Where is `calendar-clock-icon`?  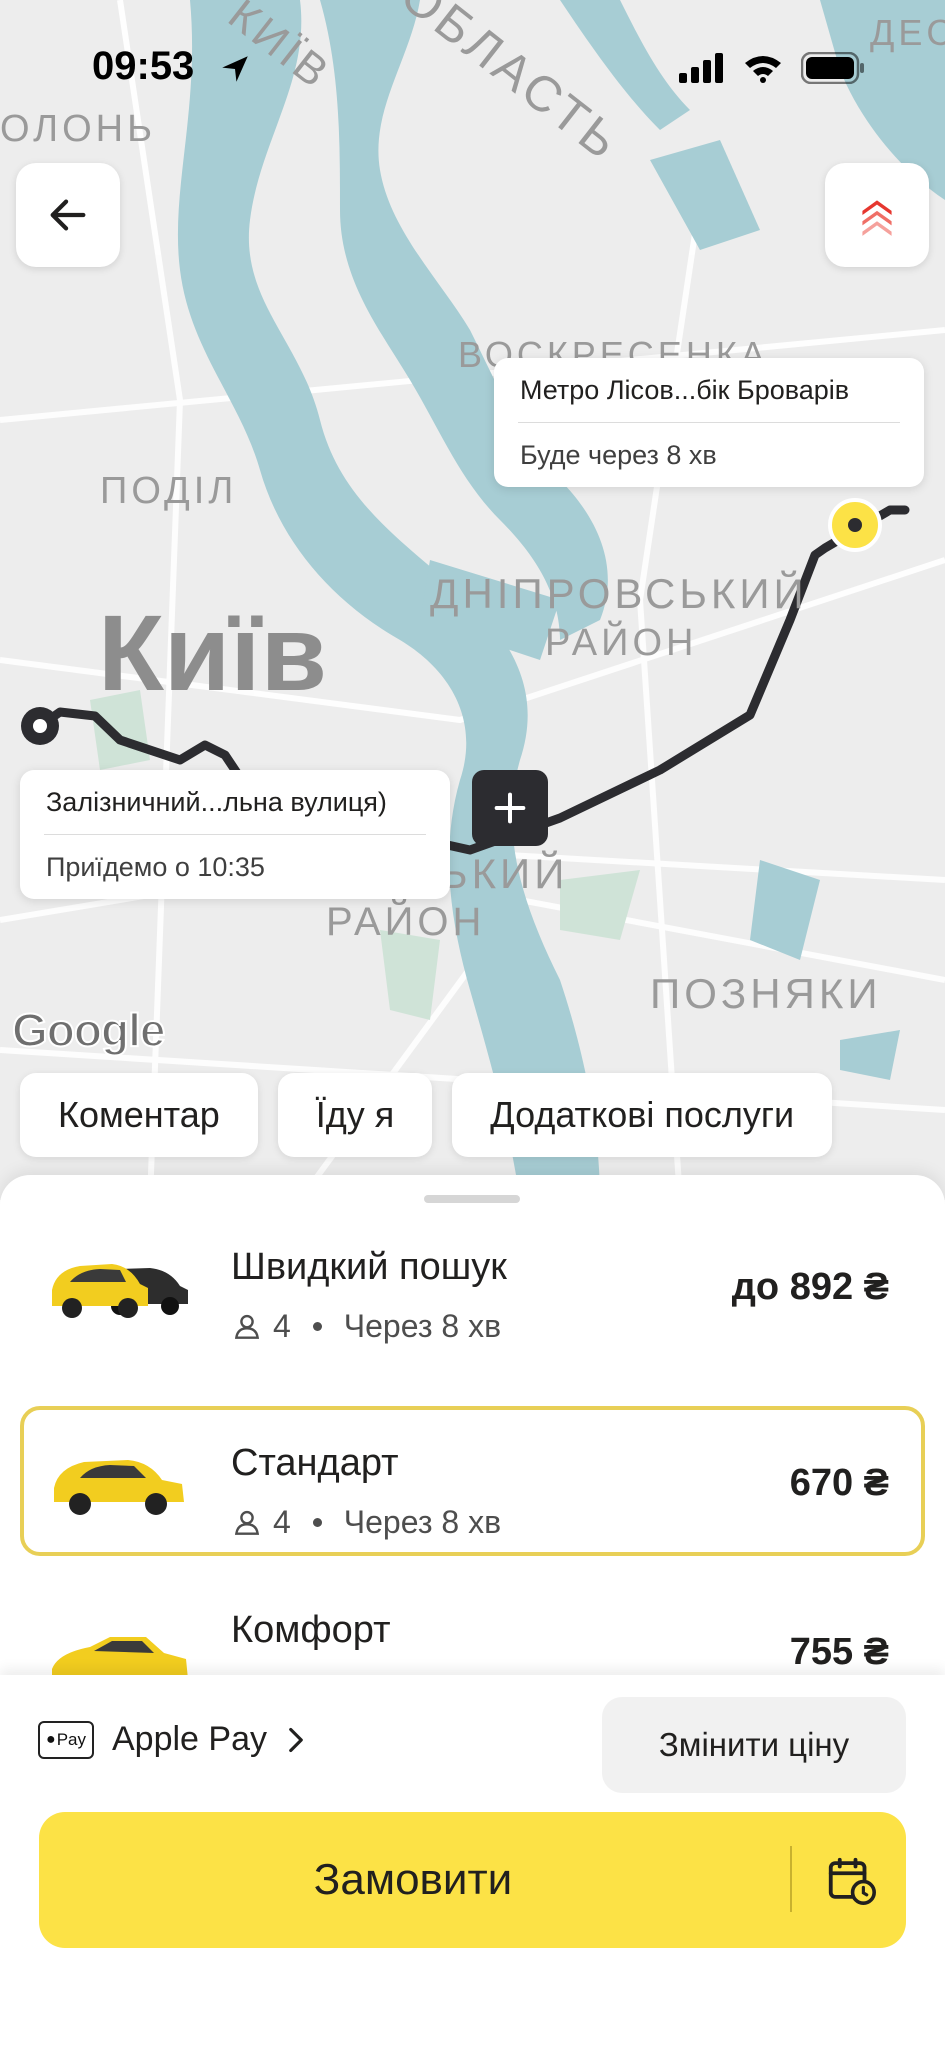 calendar-clock-icon is located at coordinates (852, 1881).